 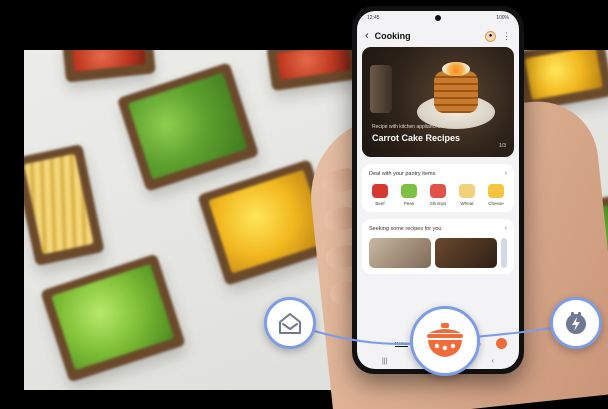 I want to click on pancake-stack, so click(x=456, y=92).